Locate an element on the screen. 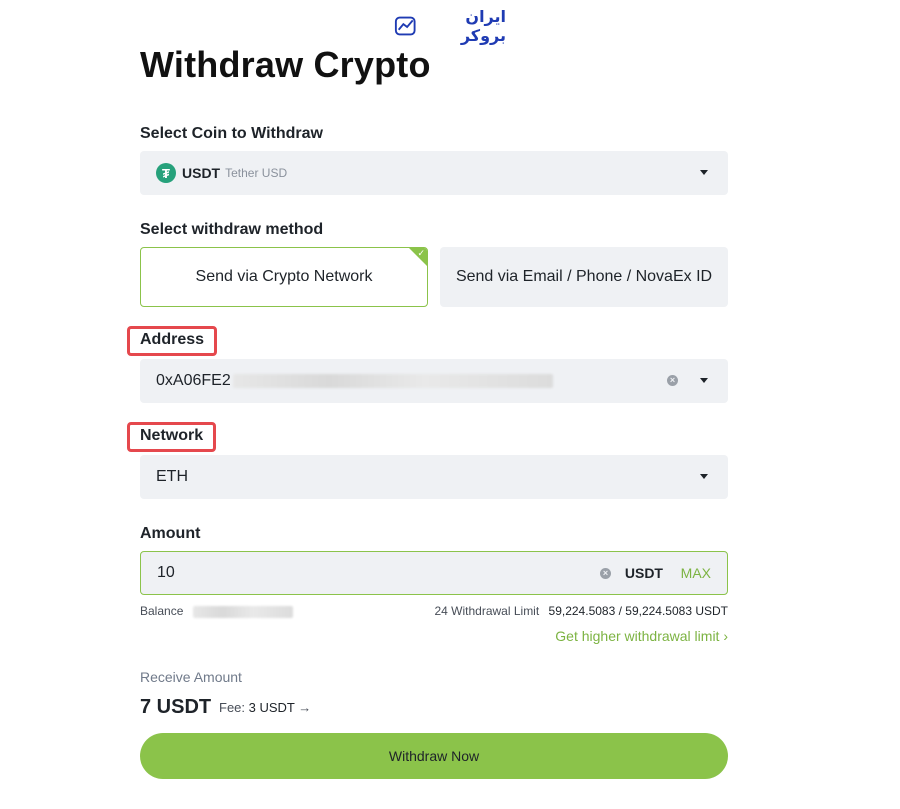 The image size is (900, 809). coin-name: Tether USD is located at coordinates (256, 173).